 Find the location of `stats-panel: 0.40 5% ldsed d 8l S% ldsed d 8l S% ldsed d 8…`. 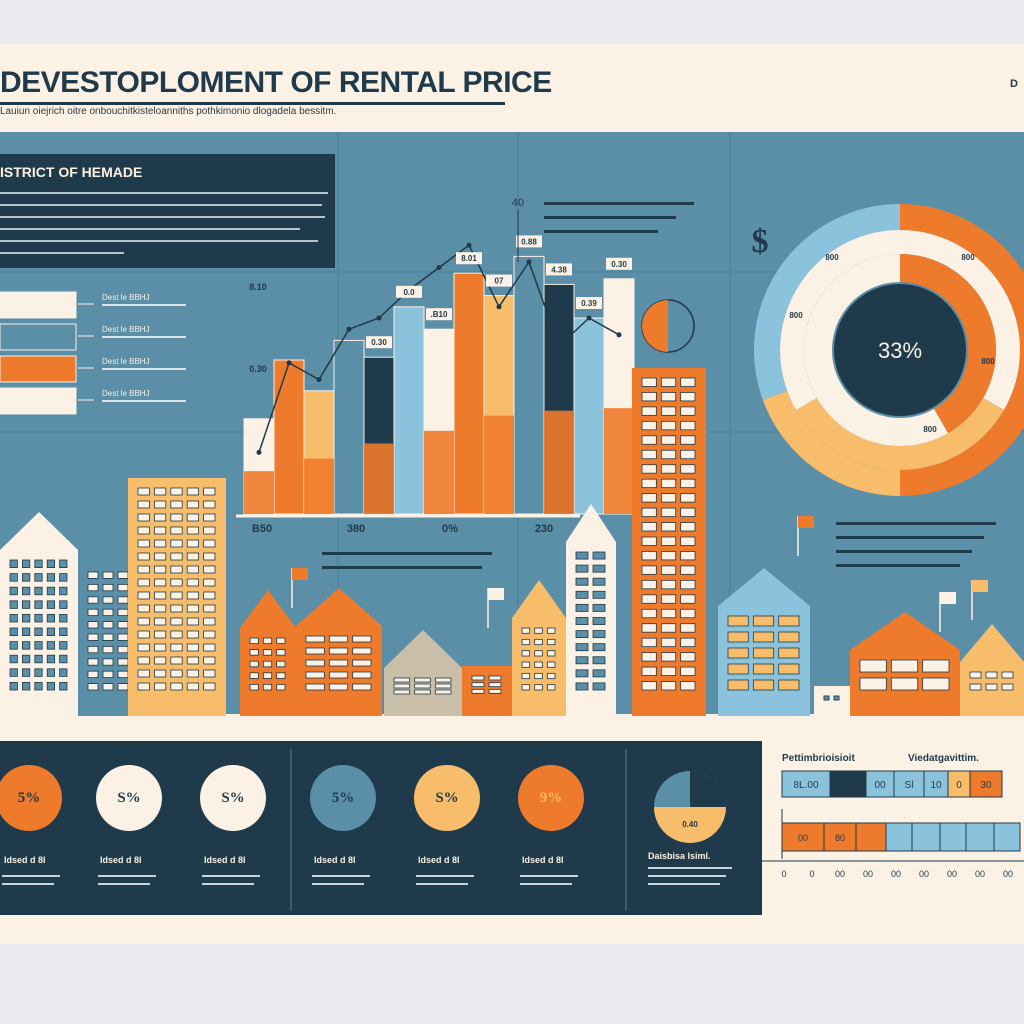

stats-panel: 0.40 5% ldsed d 8l S% ldsed d 8l S% ldsed d 8… is located at coordinates (381, 828).